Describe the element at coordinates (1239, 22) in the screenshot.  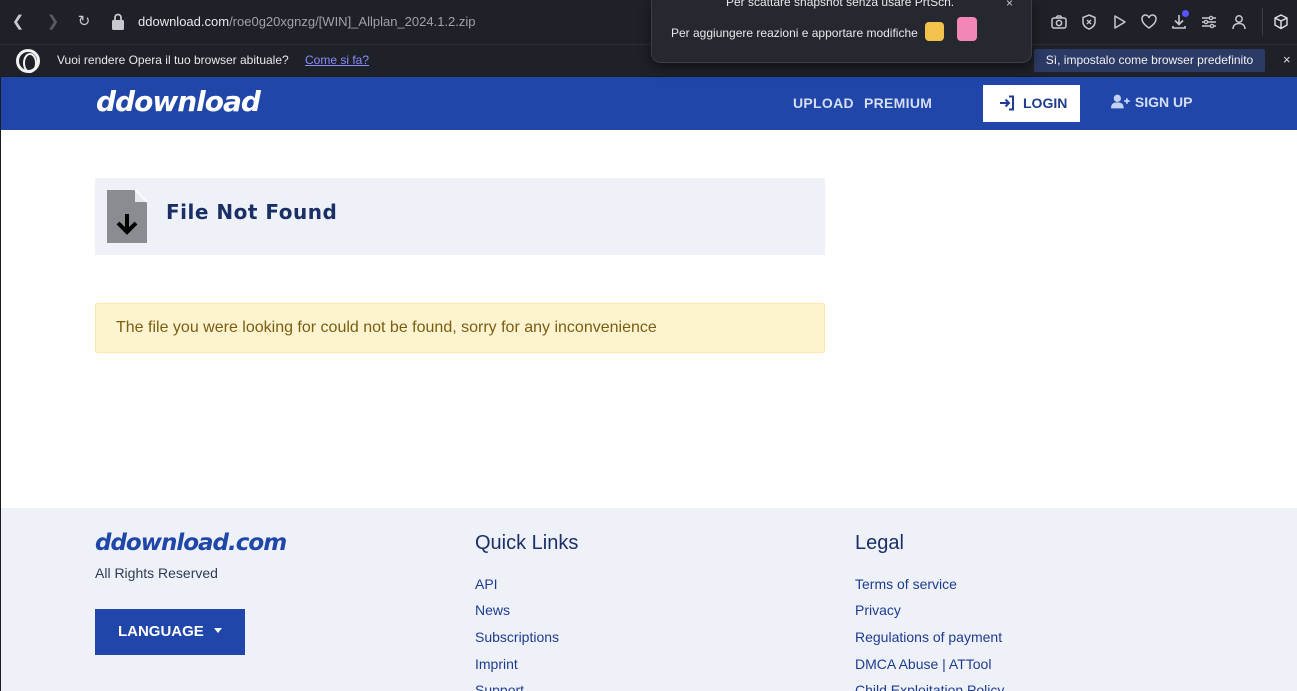
I see `profile-icon` at that location.